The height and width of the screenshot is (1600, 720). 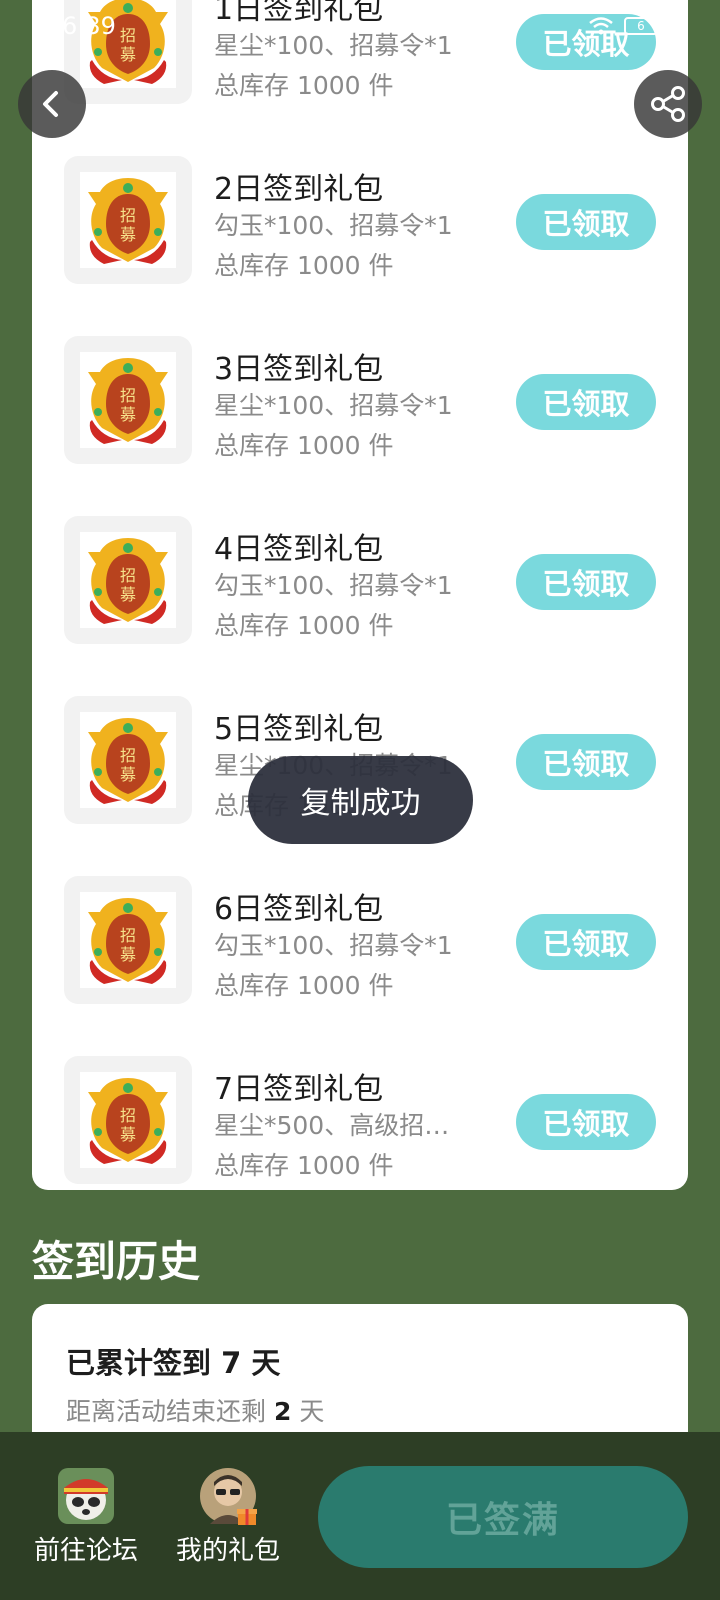 I want to click on gift-row: 招募 6日签到礼包勾玉*100、招募令*1 总库存 1000 件 已领取, so click(x=360, y=940).